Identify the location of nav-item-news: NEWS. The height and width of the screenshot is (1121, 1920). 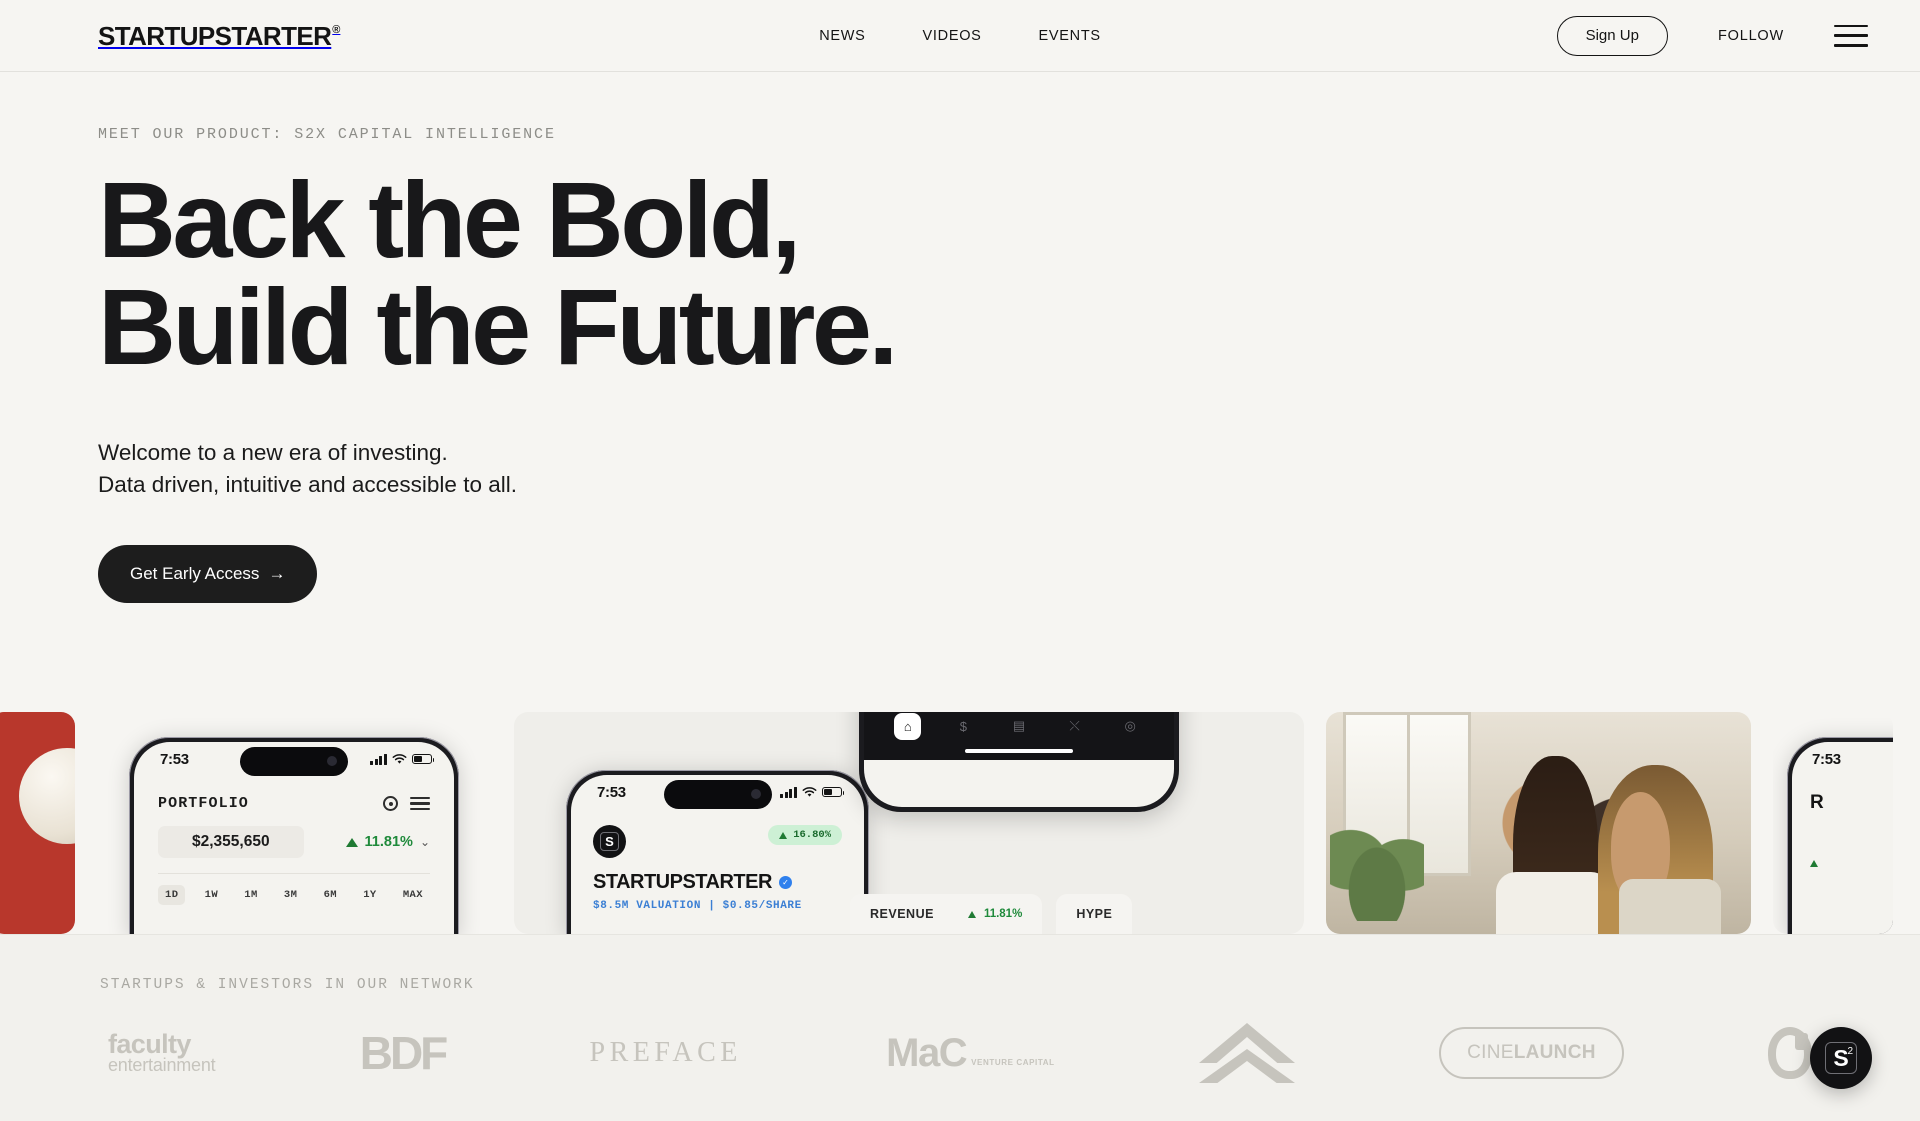
(842, 36).